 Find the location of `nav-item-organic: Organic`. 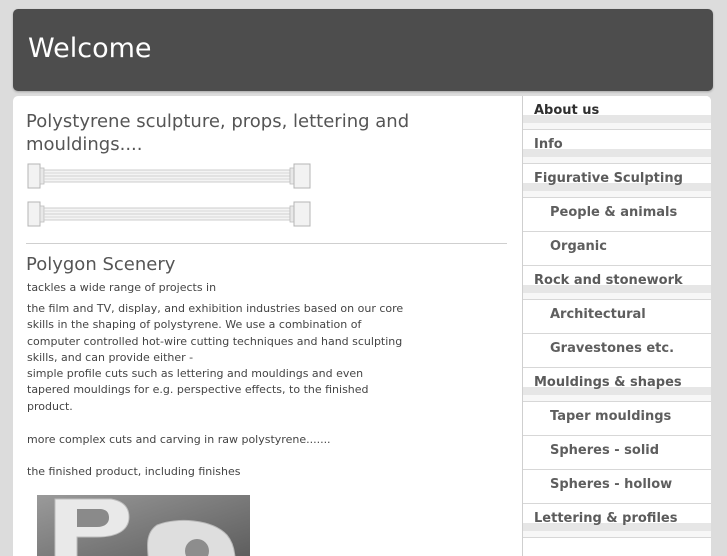

nav-item-organic: Organic is located at coordinates (617, 249).